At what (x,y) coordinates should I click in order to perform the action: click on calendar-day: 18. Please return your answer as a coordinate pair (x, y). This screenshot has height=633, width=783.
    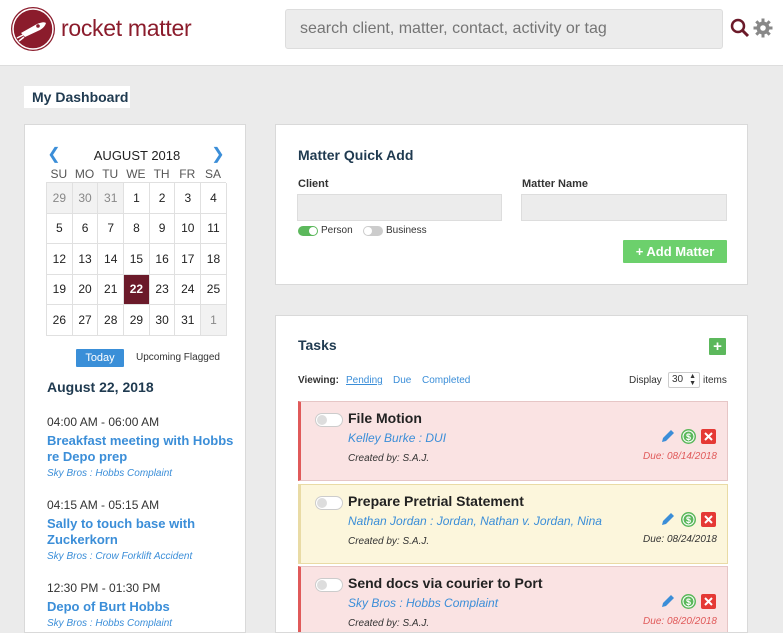
    Looking at the image, I should click on (214, 259).